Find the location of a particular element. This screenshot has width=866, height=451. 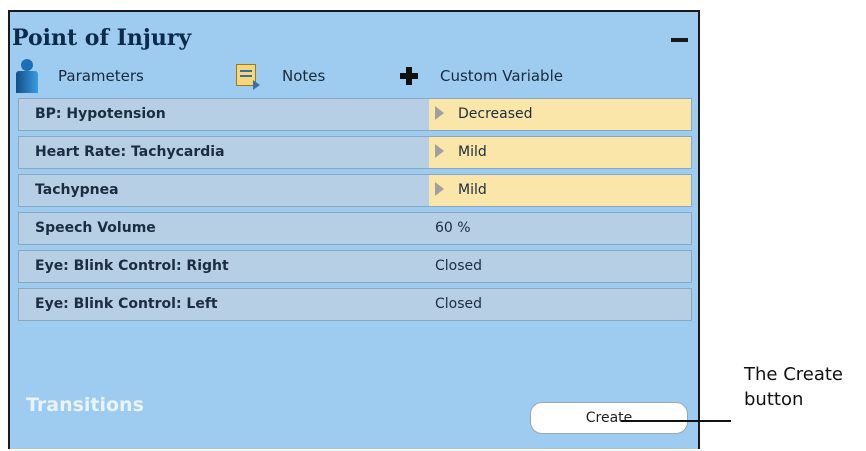

parameter-value-text: Decreased is located at coordinates (495, 114).